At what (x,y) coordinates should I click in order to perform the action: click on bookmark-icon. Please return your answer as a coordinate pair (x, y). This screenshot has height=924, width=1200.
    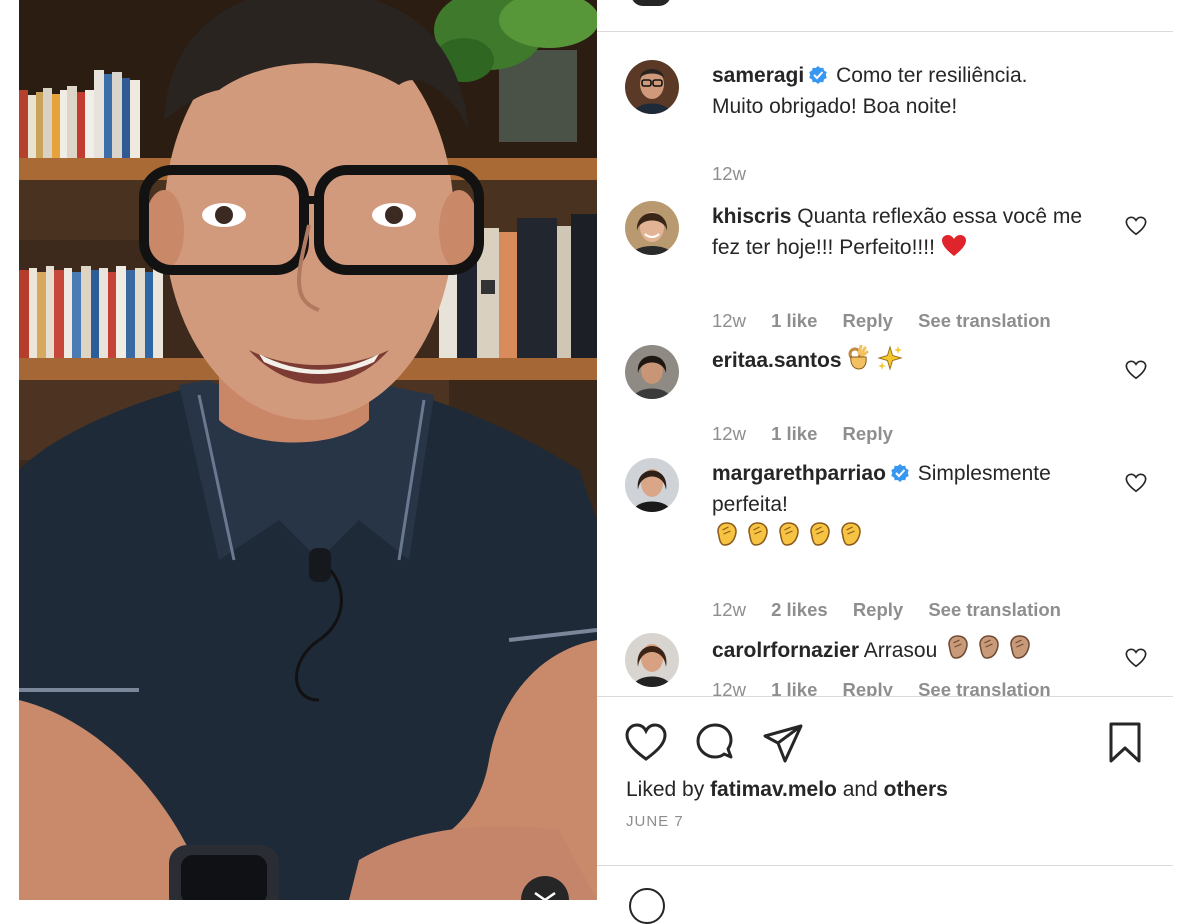
    Looking at the image, I should click on (1125, 743).